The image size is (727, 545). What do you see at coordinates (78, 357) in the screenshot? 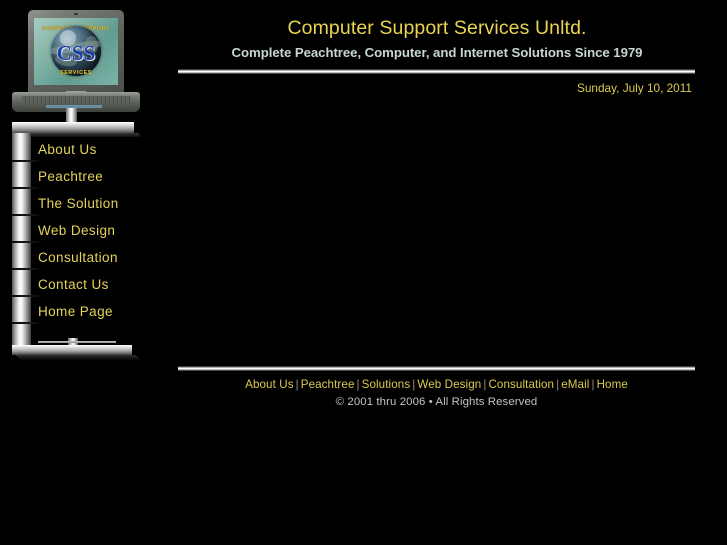
I see `metal-base-shadow` at bounding box center [78, 357].